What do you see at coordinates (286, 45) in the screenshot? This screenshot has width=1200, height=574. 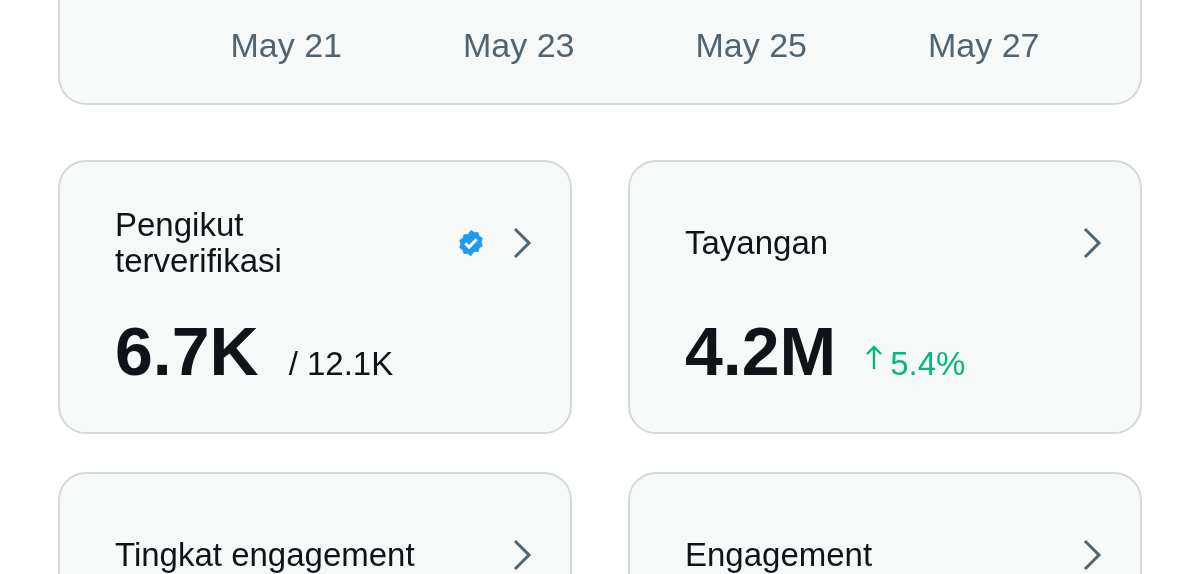 I see `axis-label: May 21` at bounding box center [286, 45].